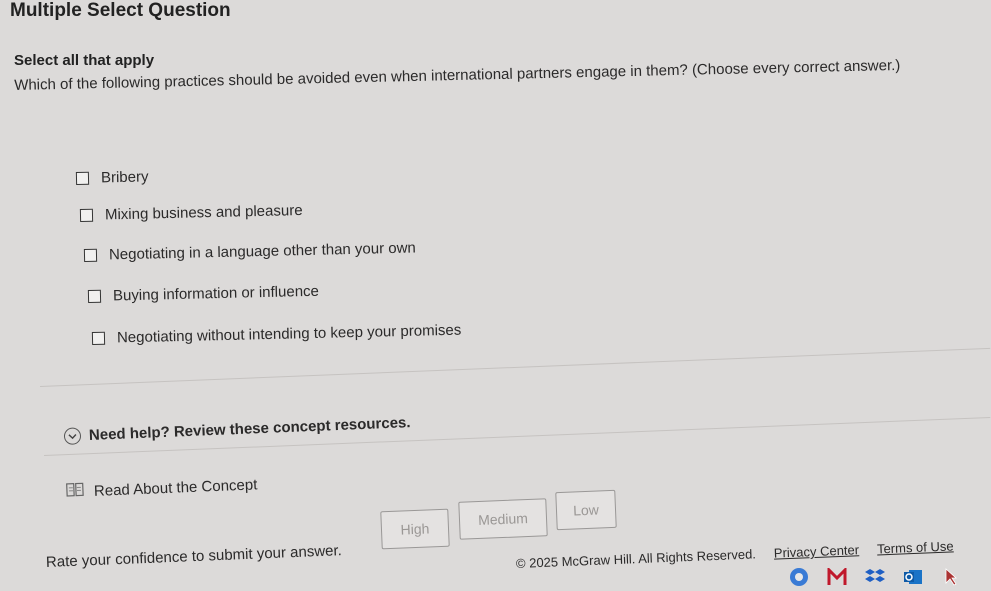 This screenshot has width=991, height=591. I want to click on confidence-medium-button: Medium, so click(503, 519).